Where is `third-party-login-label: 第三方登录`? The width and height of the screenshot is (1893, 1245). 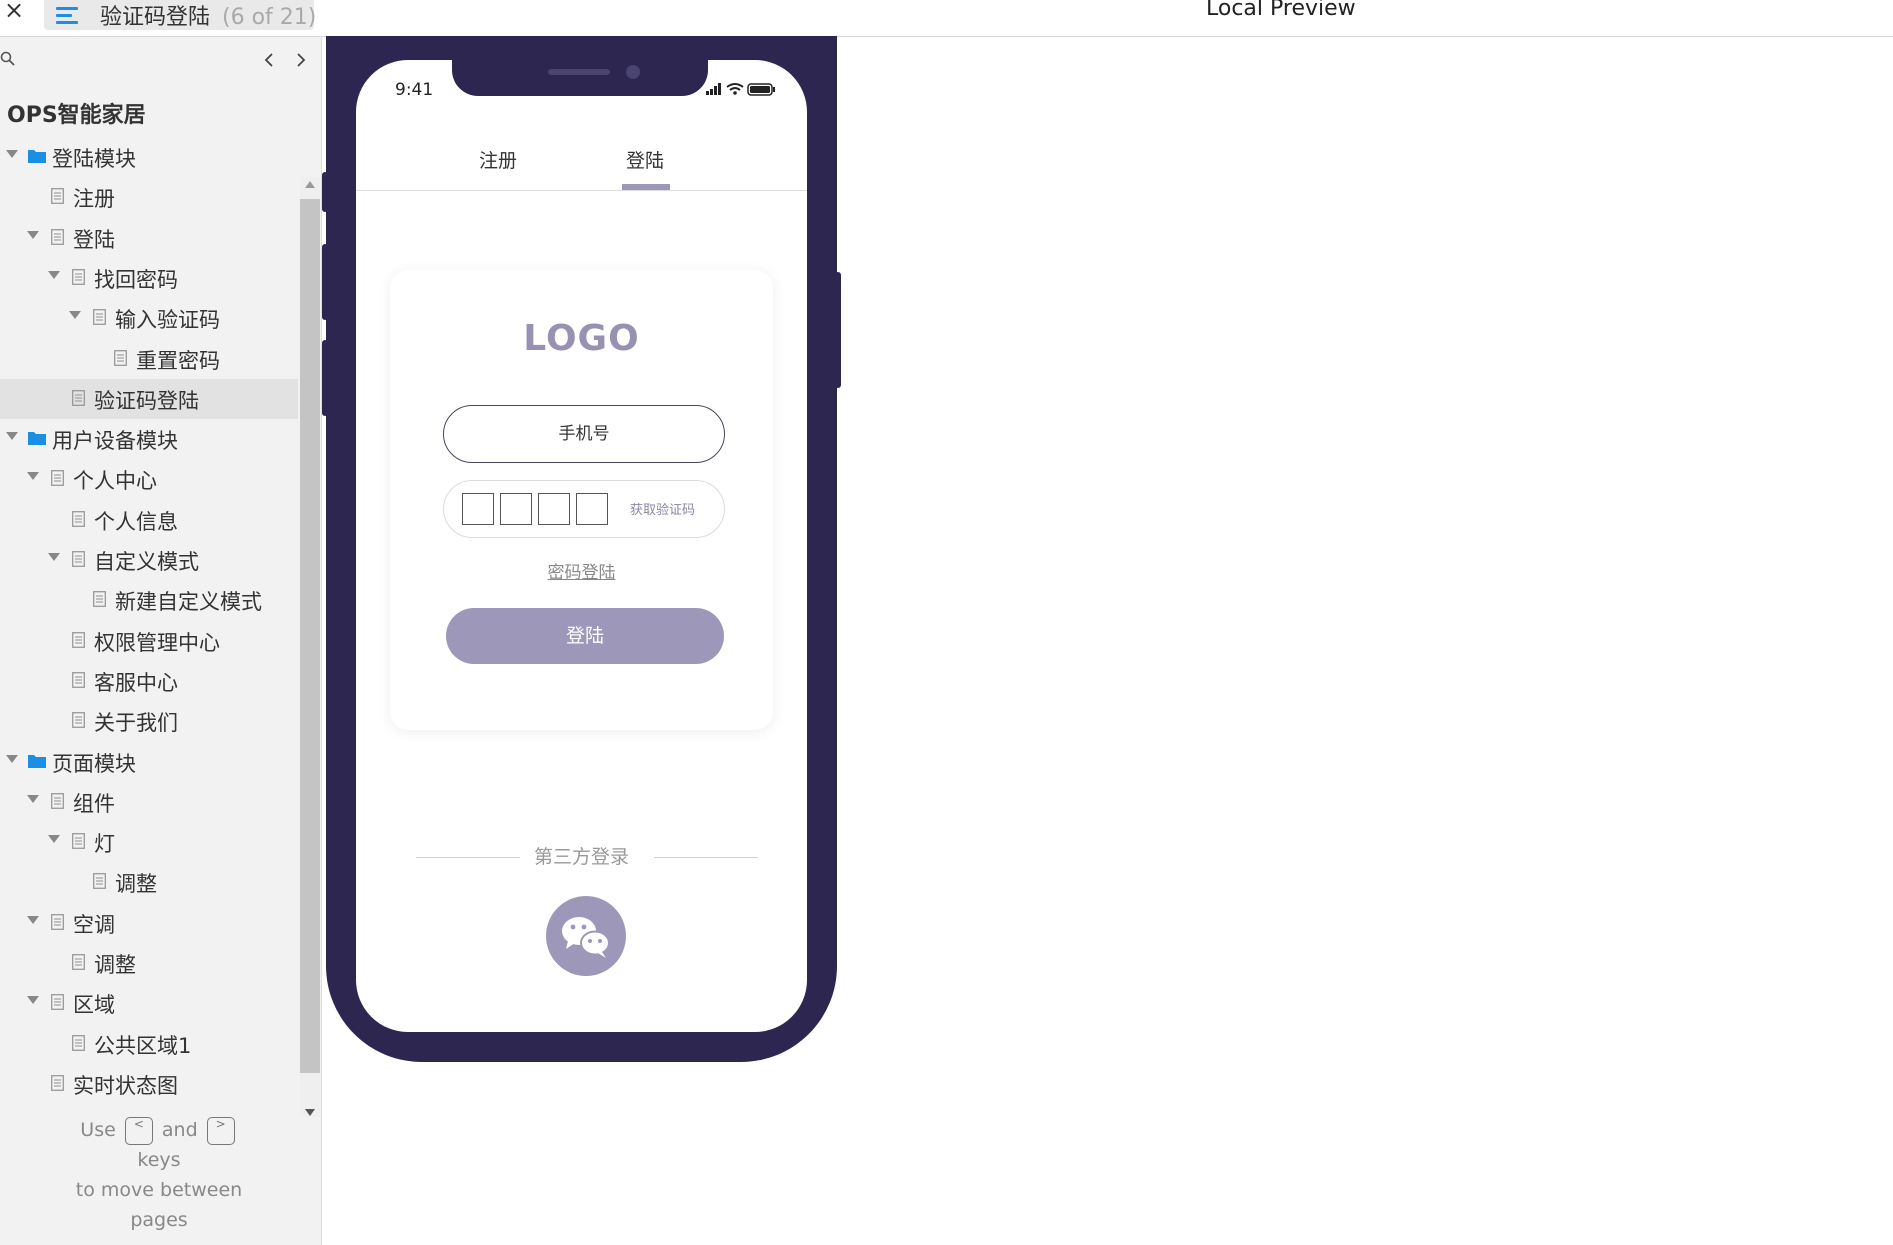 third-party-login-label: 第三方登录 is located at coordinates (581, 857).